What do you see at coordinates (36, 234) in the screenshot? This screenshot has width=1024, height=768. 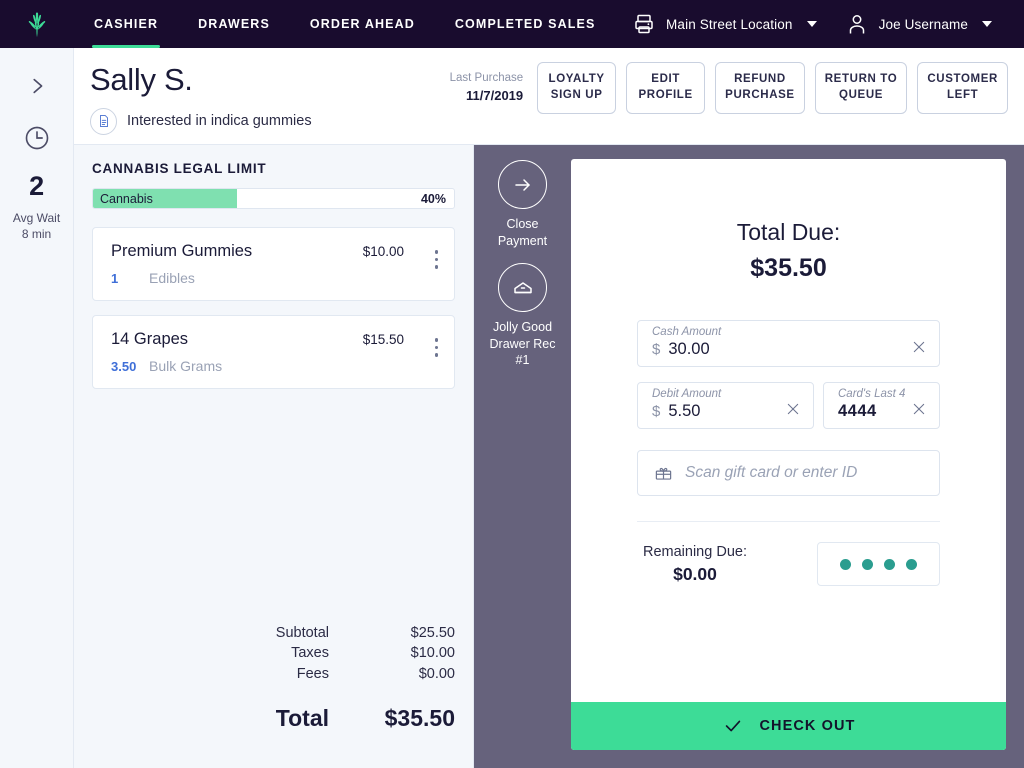 I see `avg-wait-value: 8 min` at bounding box center [36, 234].